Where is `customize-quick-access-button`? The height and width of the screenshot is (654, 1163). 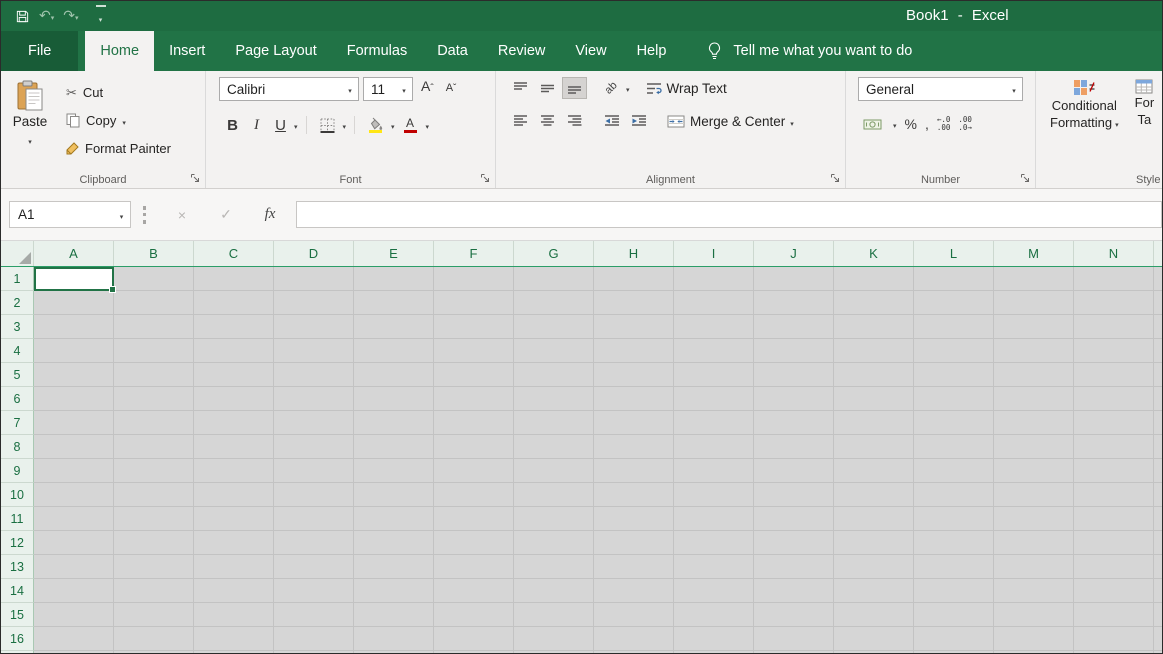
customize-quick-access-button is located at coordinates (100, 16).